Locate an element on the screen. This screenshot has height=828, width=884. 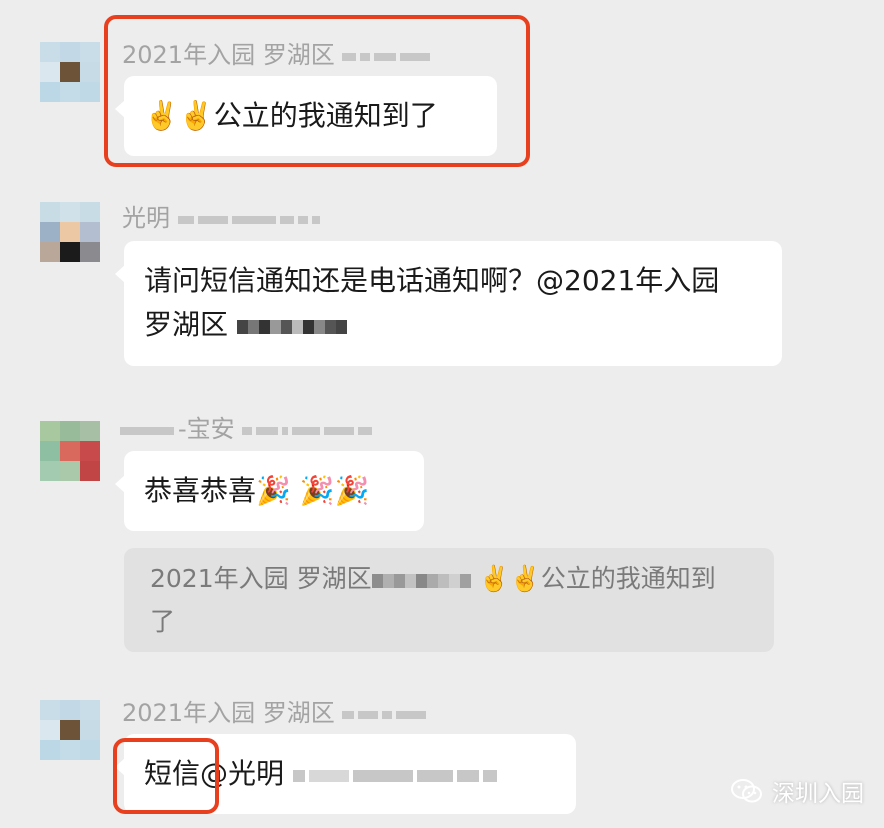
quote-line1: 2021年入园 罗湖区 ✌️✌️公立的我通知到 is located at coordinates (449, 579).